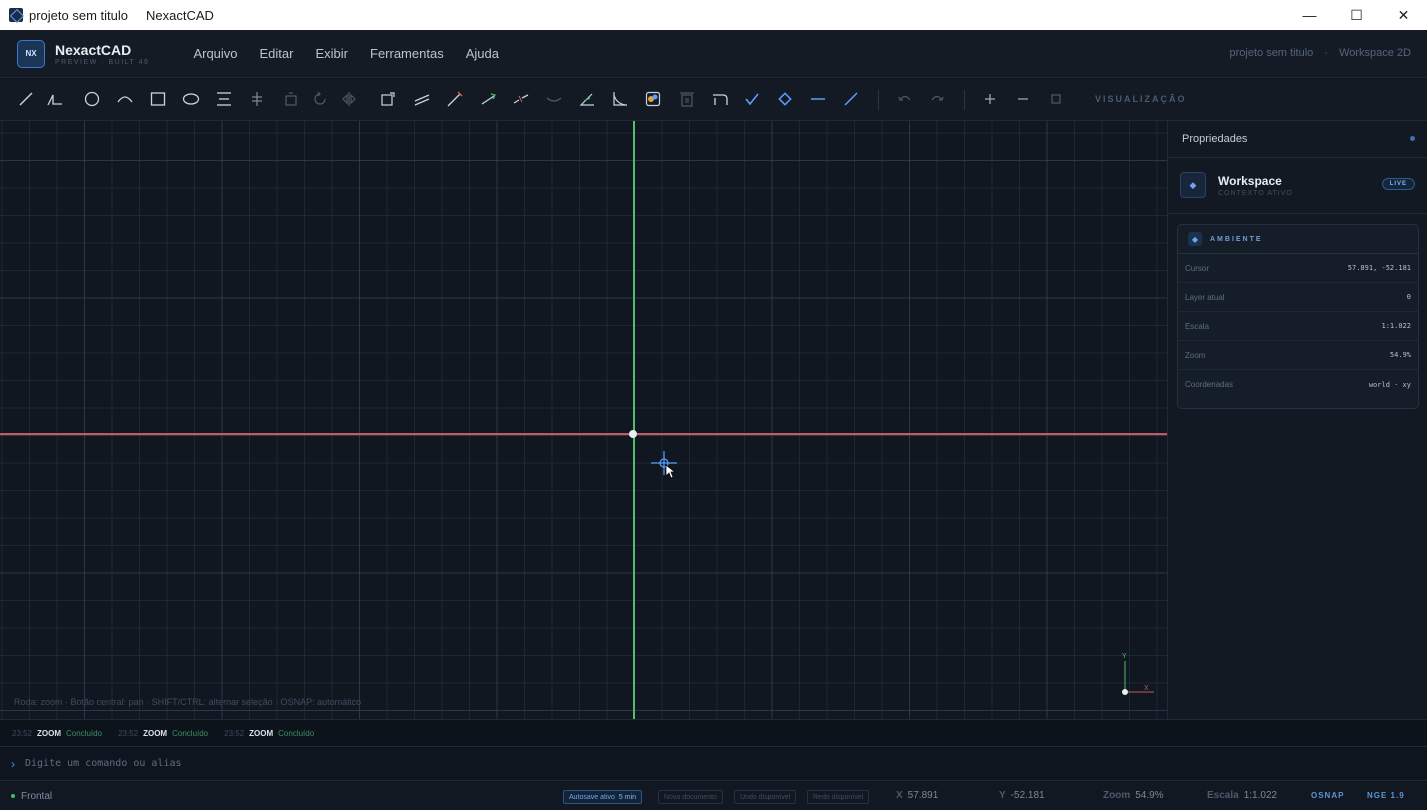  Describe the element at coordinates (320, 99) in the screenshot. I see `rotate-icon` at that location.